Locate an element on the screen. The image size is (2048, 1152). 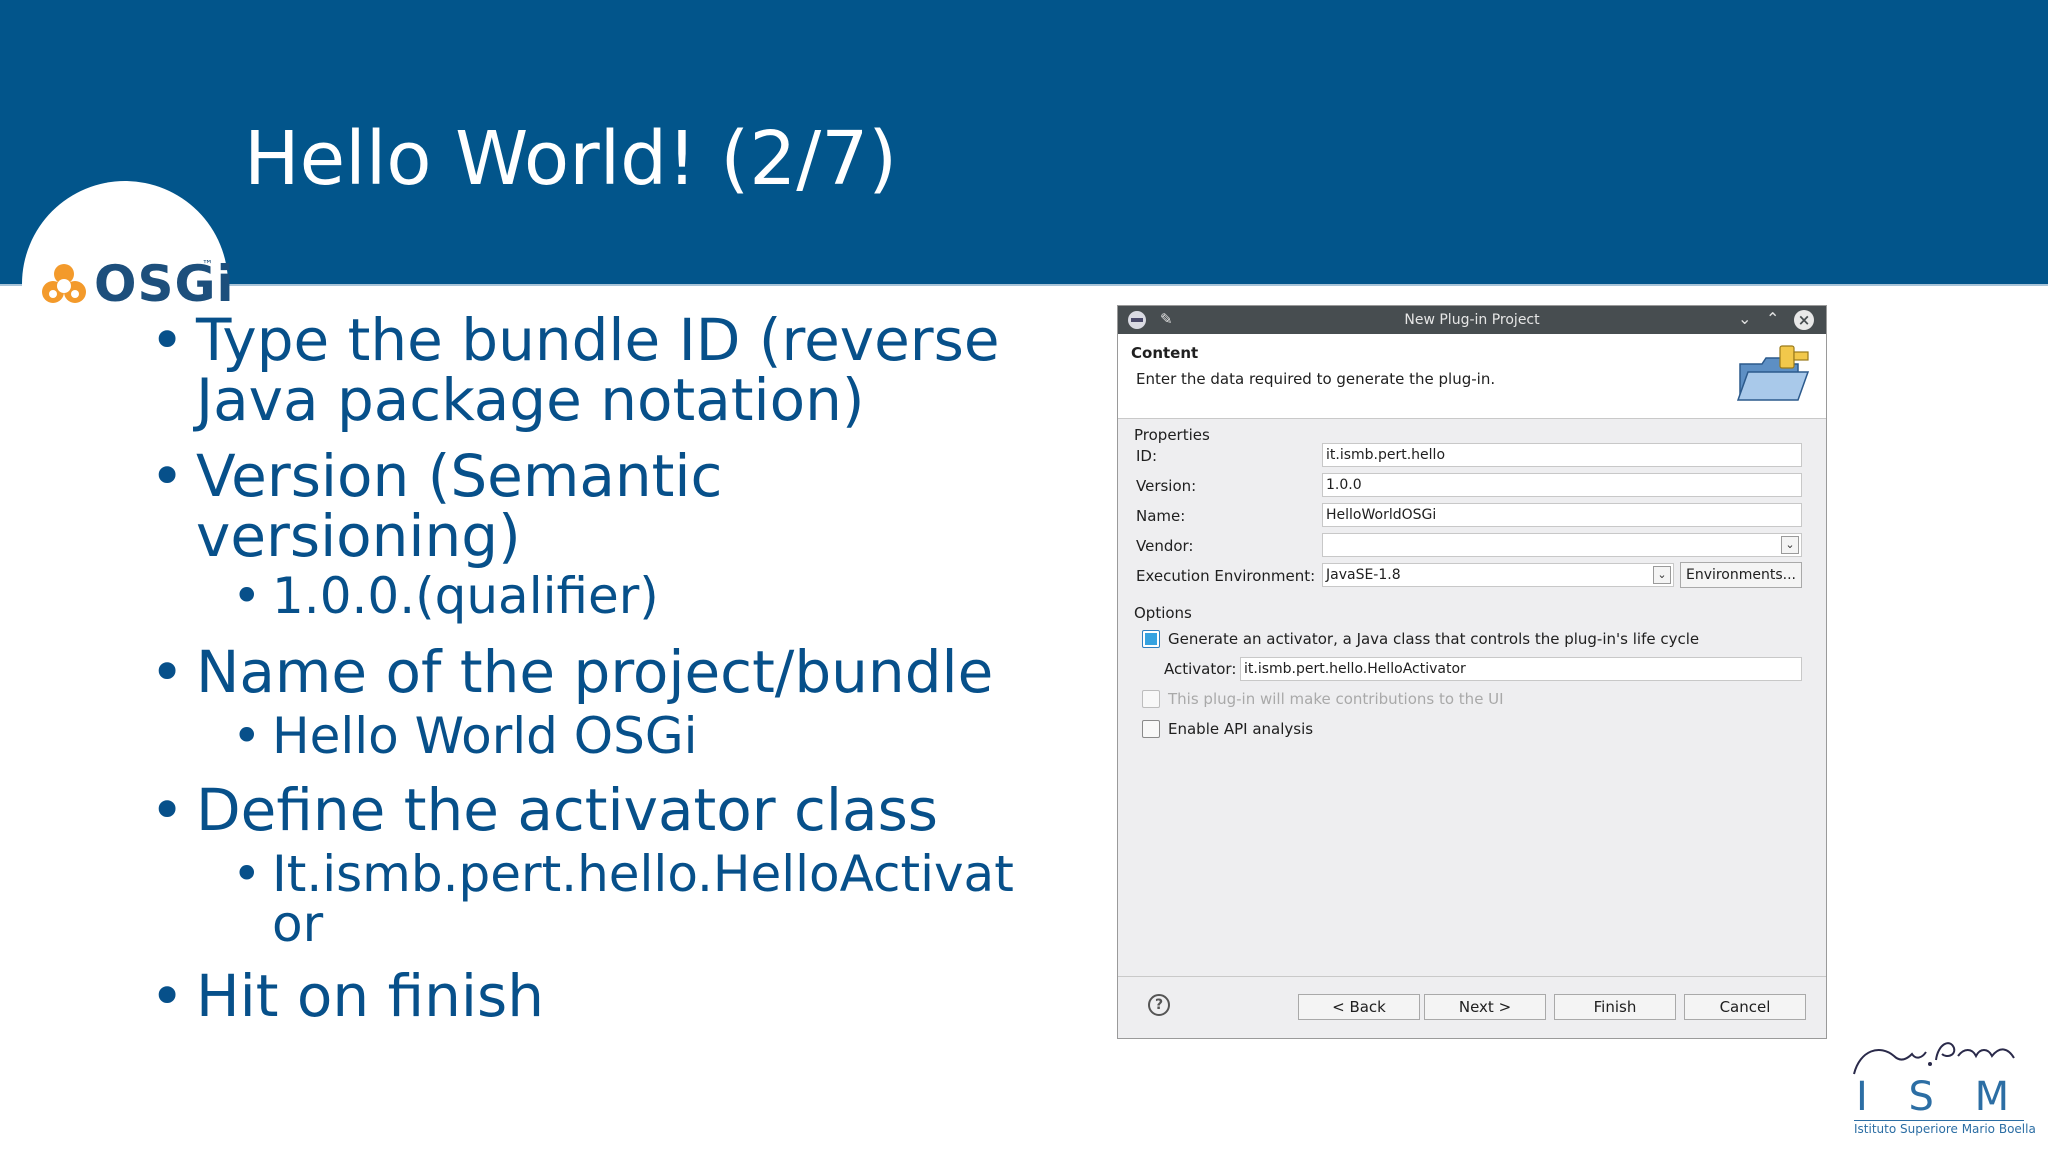
banner-title: Content is located at coordinates (1165, 353).